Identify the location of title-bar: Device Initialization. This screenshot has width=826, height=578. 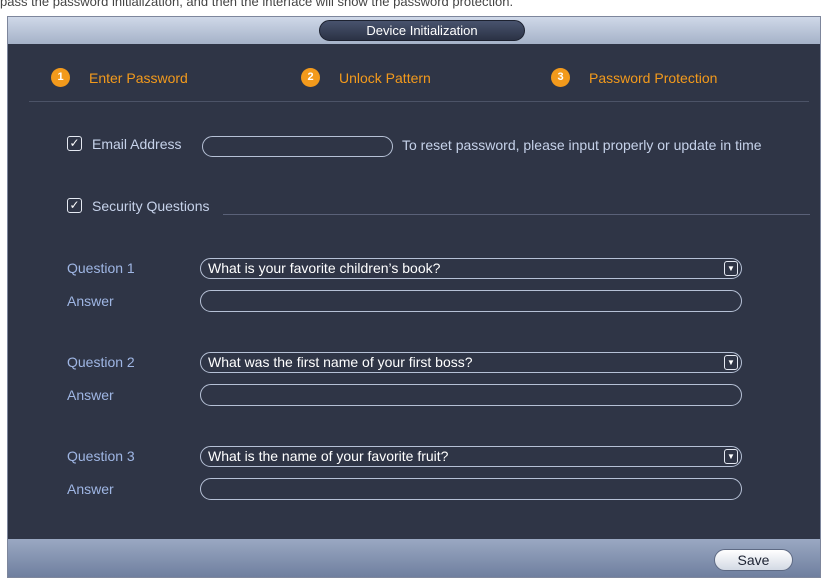
(414, 30).